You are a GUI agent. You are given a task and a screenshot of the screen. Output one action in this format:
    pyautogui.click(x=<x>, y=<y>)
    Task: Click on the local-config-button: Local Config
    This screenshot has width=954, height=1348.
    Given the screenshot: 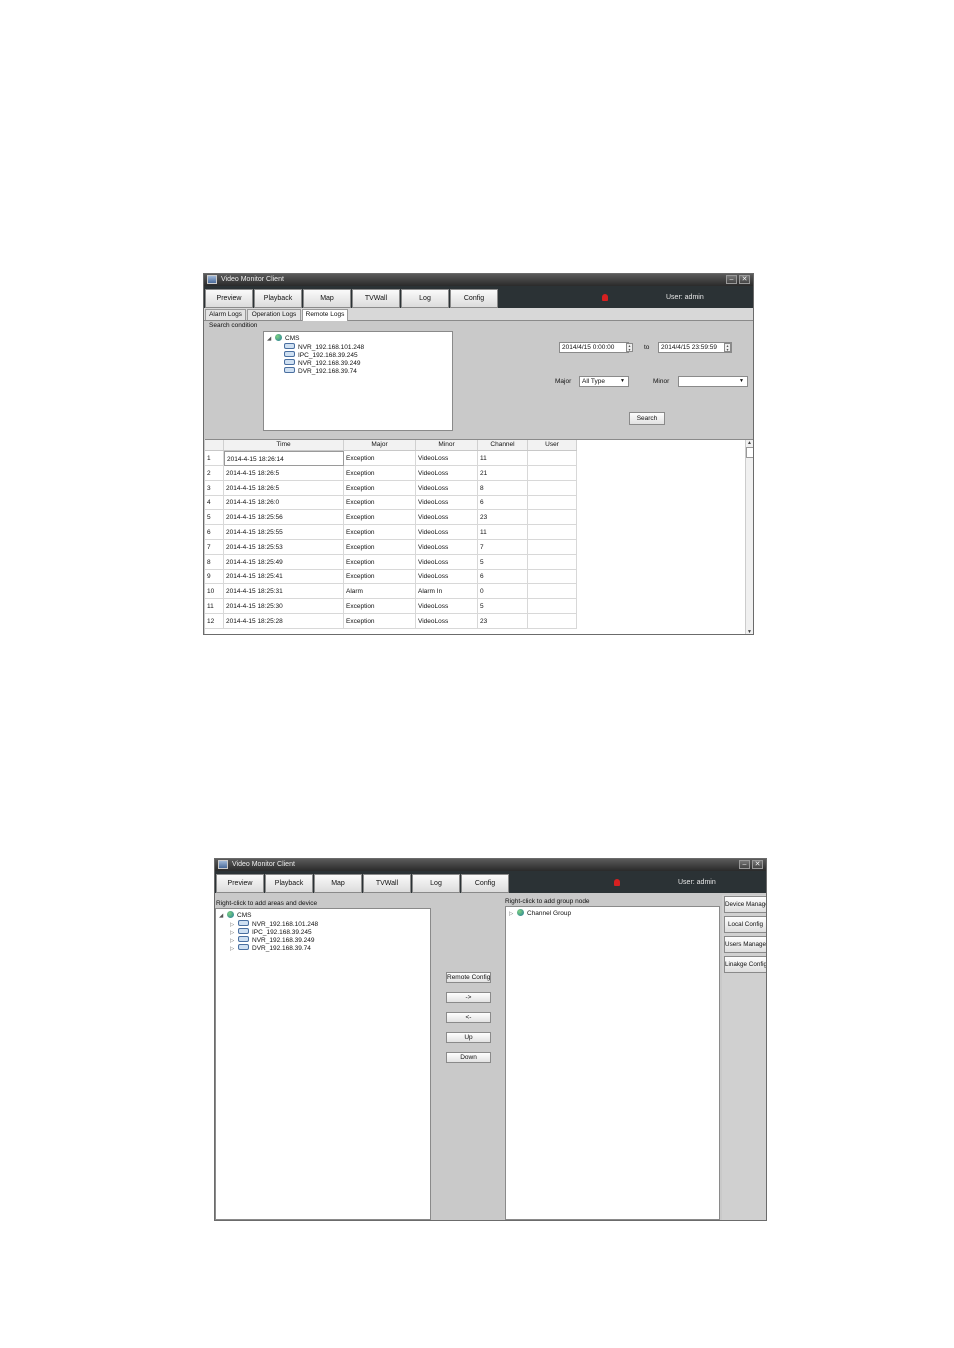 What is the action you would take?
    pyautogui.click(x=745, y=924)
    